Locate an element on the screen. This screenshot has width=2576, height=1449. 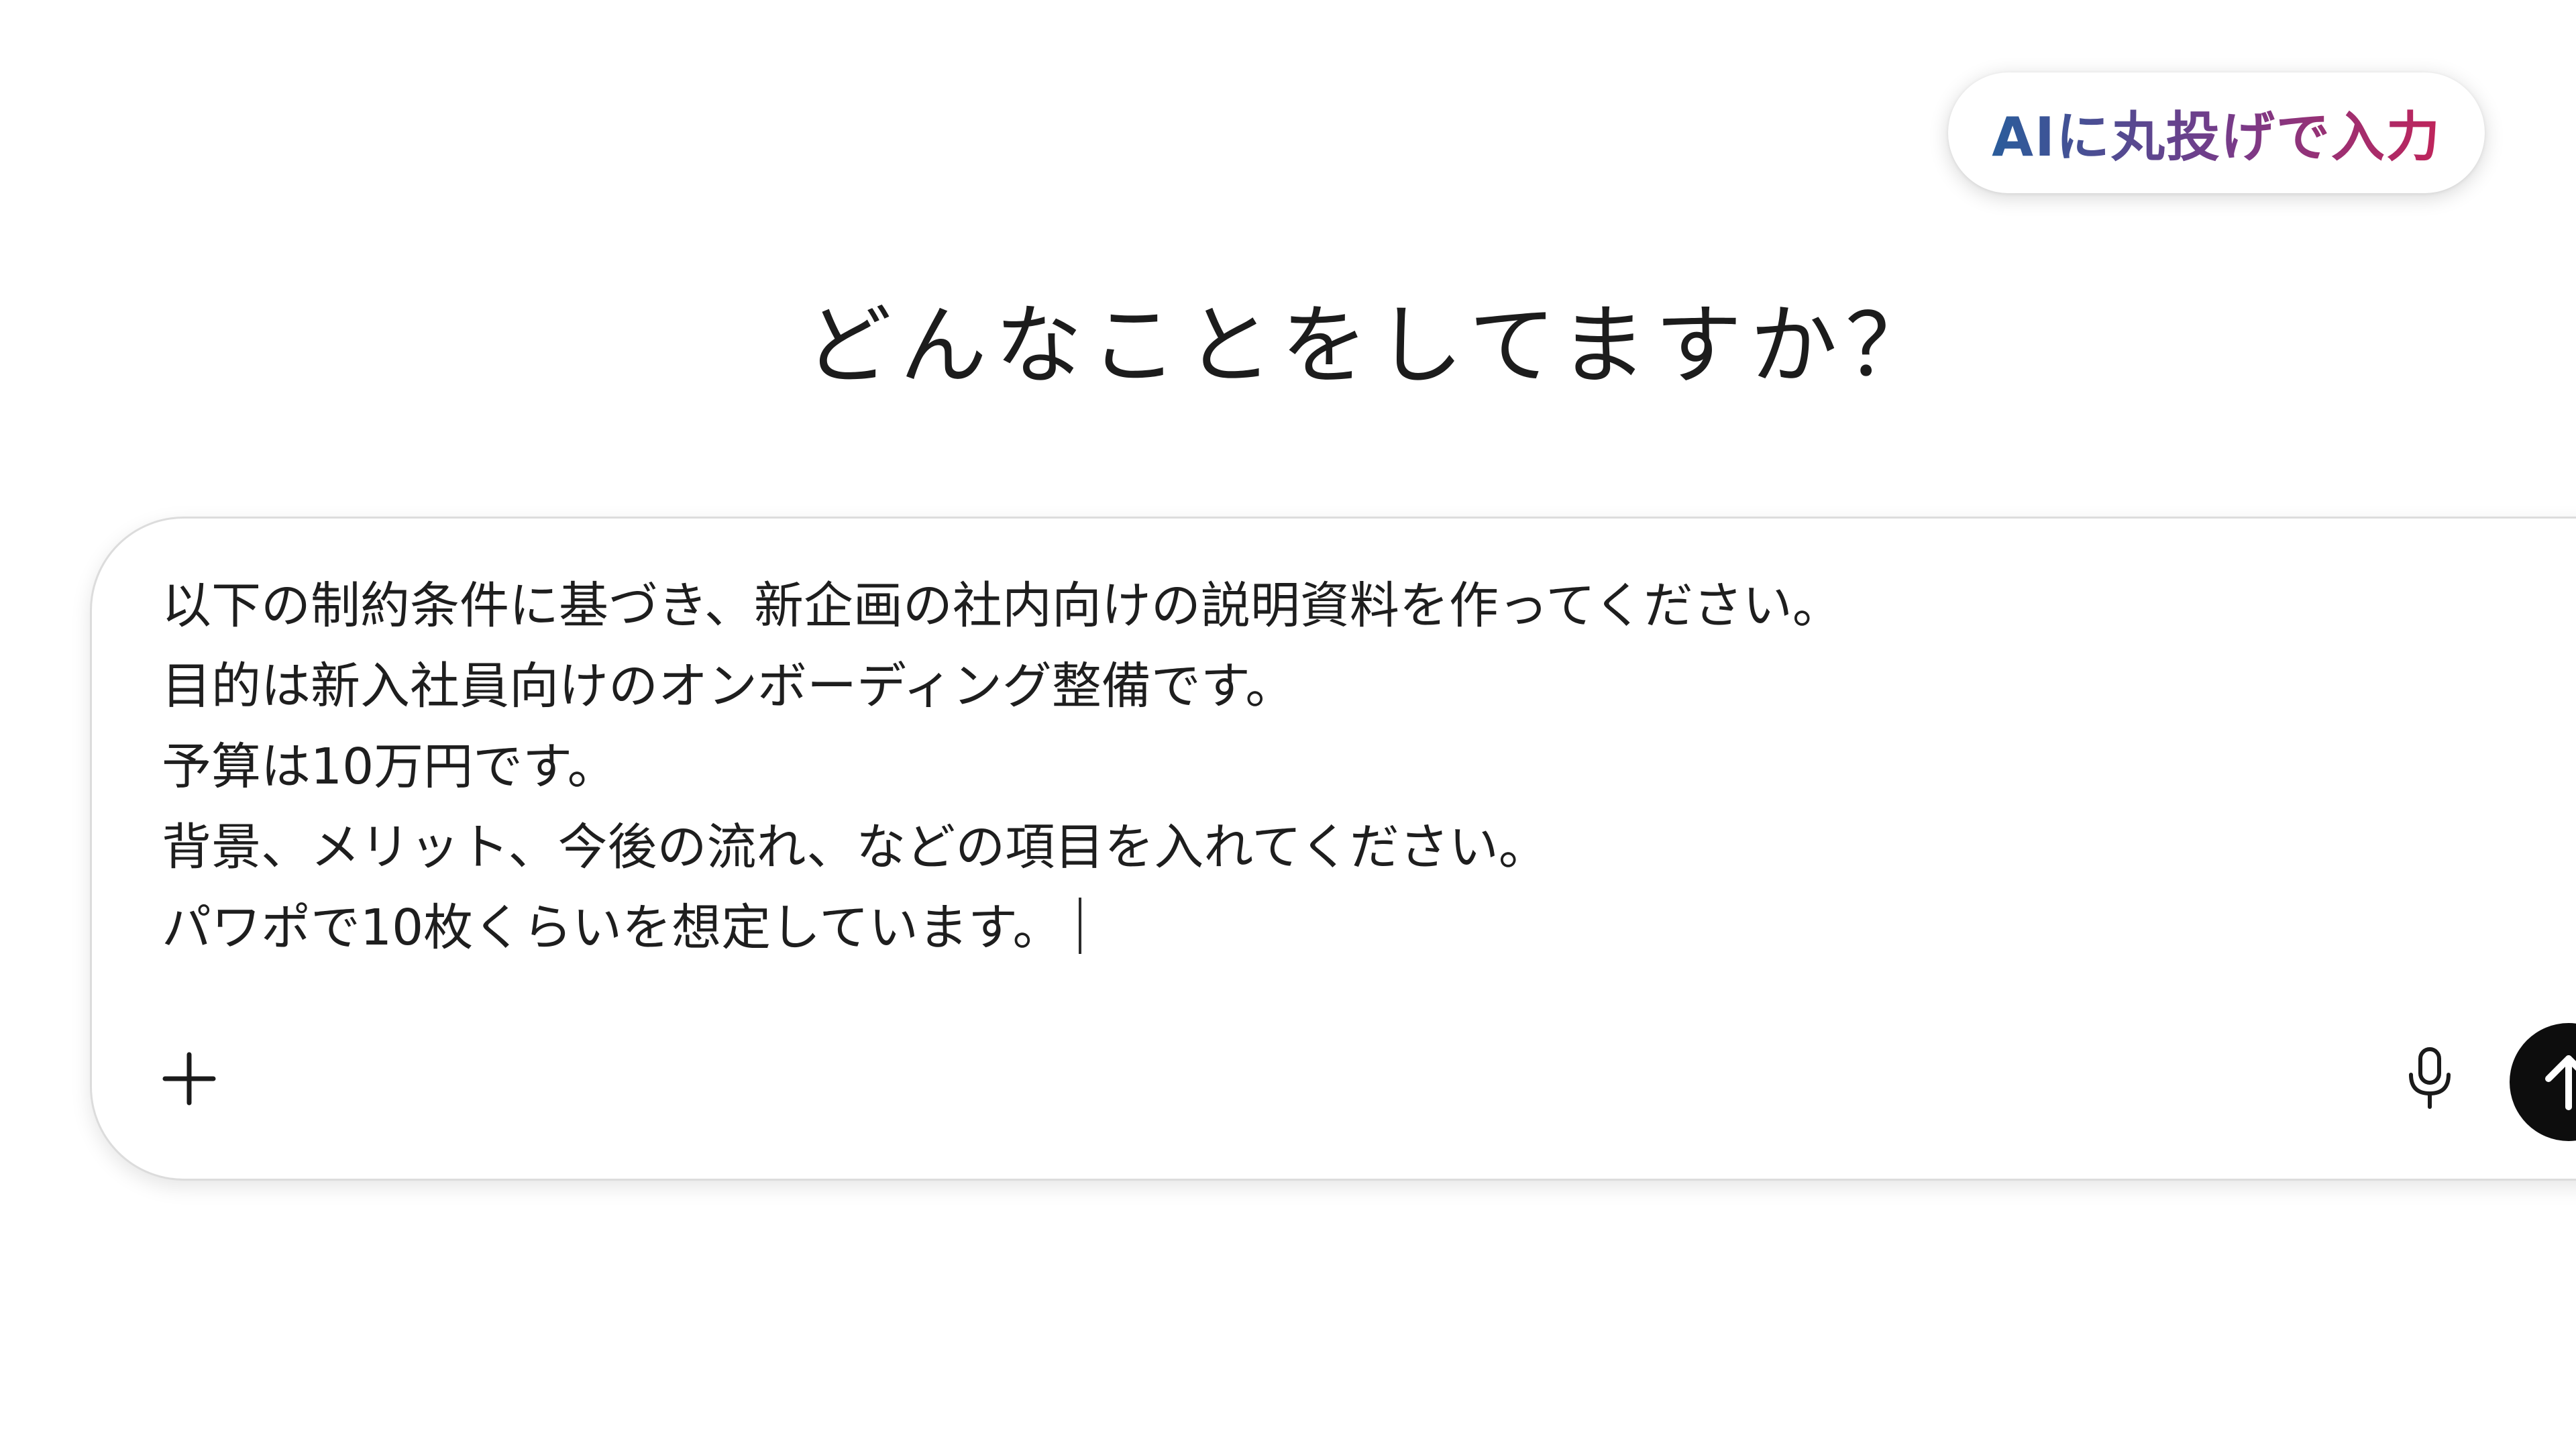
prompt-line-last: パワポで10枚くらいを想定しています。 is located at coordinates (1268, 928).